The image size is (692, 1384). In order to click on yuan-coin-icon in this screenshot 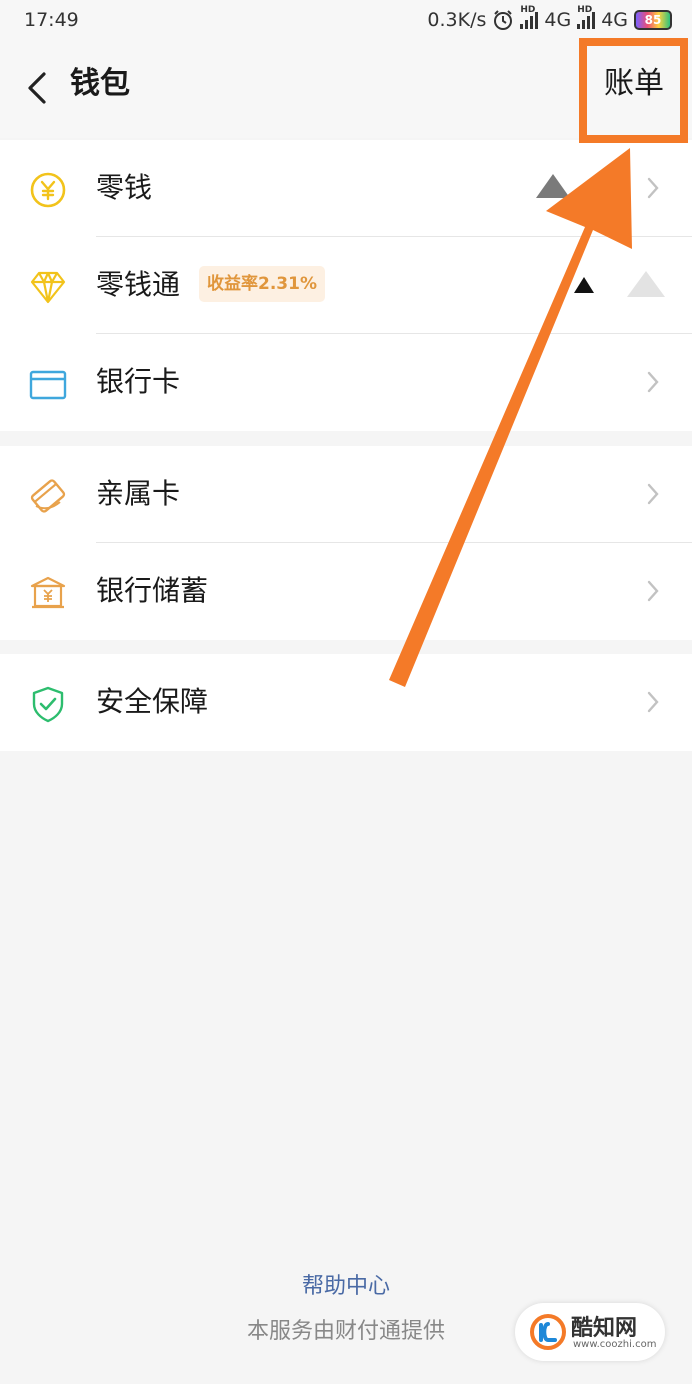, I will do `click(48, 190)`.